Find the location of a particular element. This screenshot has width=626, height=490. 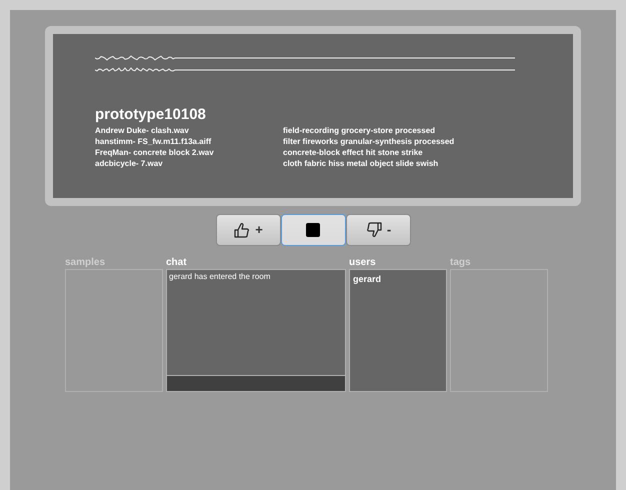

sample-source: Andrew Duke- clash.wav is located at coordinates (142, 130).